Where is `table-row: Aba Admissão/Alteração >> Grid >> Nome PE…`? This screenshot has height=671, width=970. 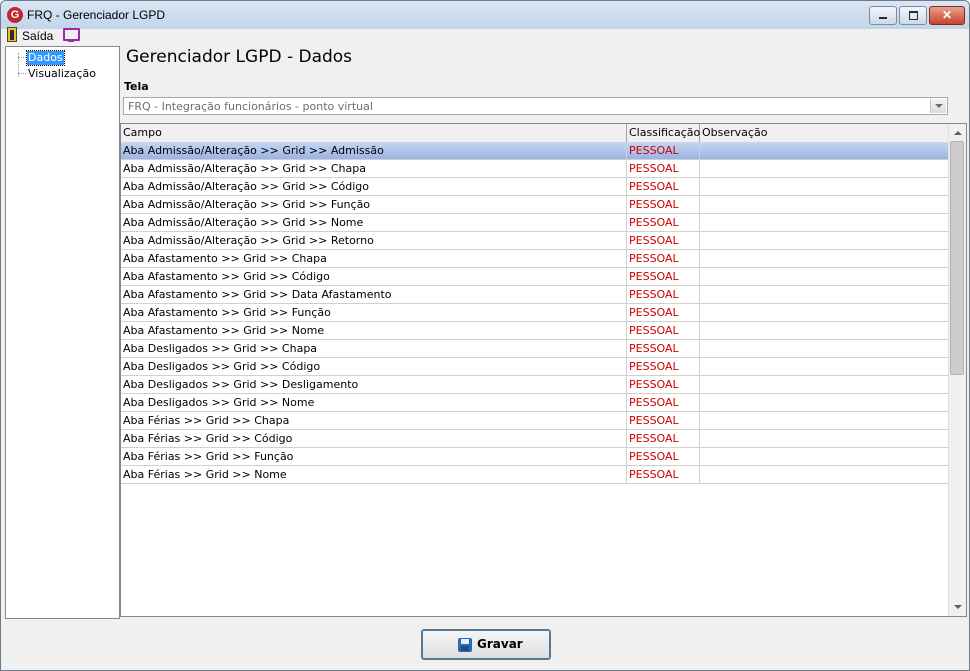 table-row: Aba Admissão/Alteração >> Grid >> Nome PE… is located at coordinates (535, 223).